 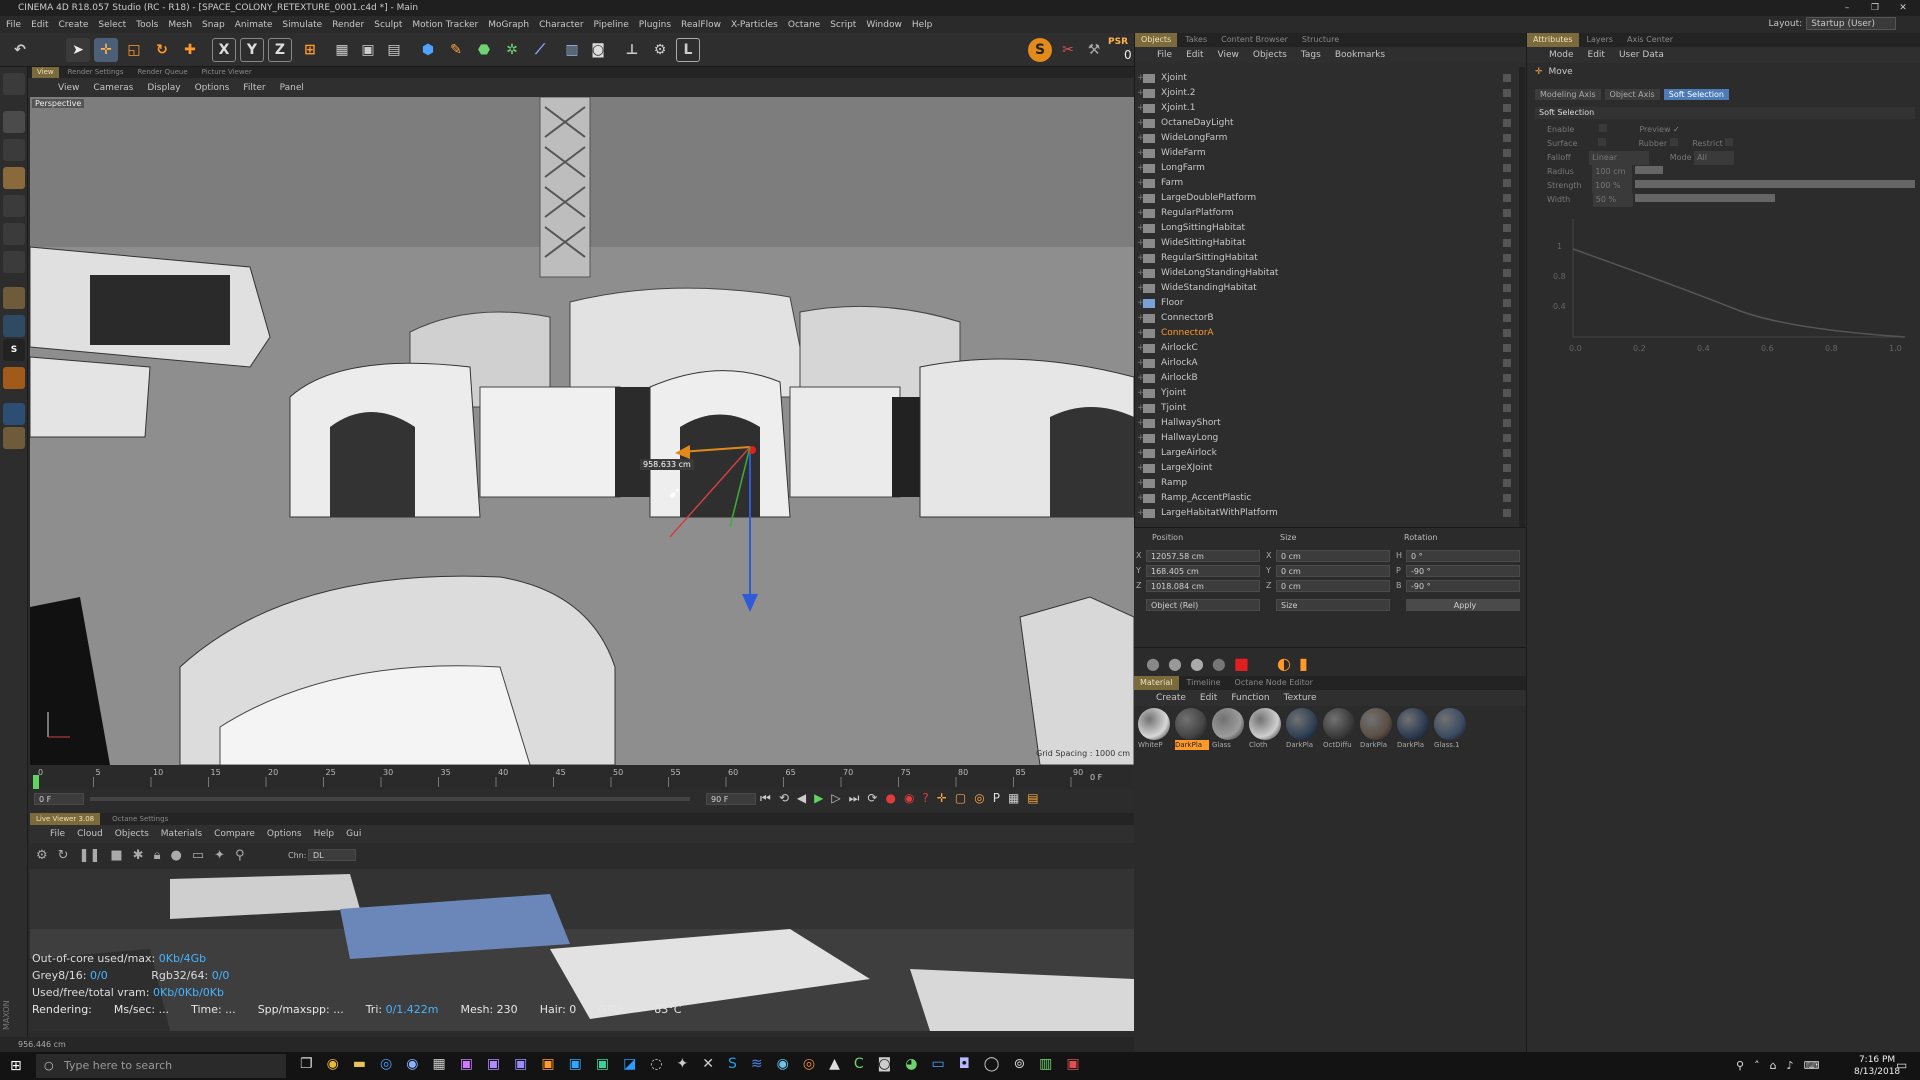 What do you see at coordinates (1300, 698) in the screenshot?
I see `mat-menu-texture: Texture` at bounding box center [1300, 698].